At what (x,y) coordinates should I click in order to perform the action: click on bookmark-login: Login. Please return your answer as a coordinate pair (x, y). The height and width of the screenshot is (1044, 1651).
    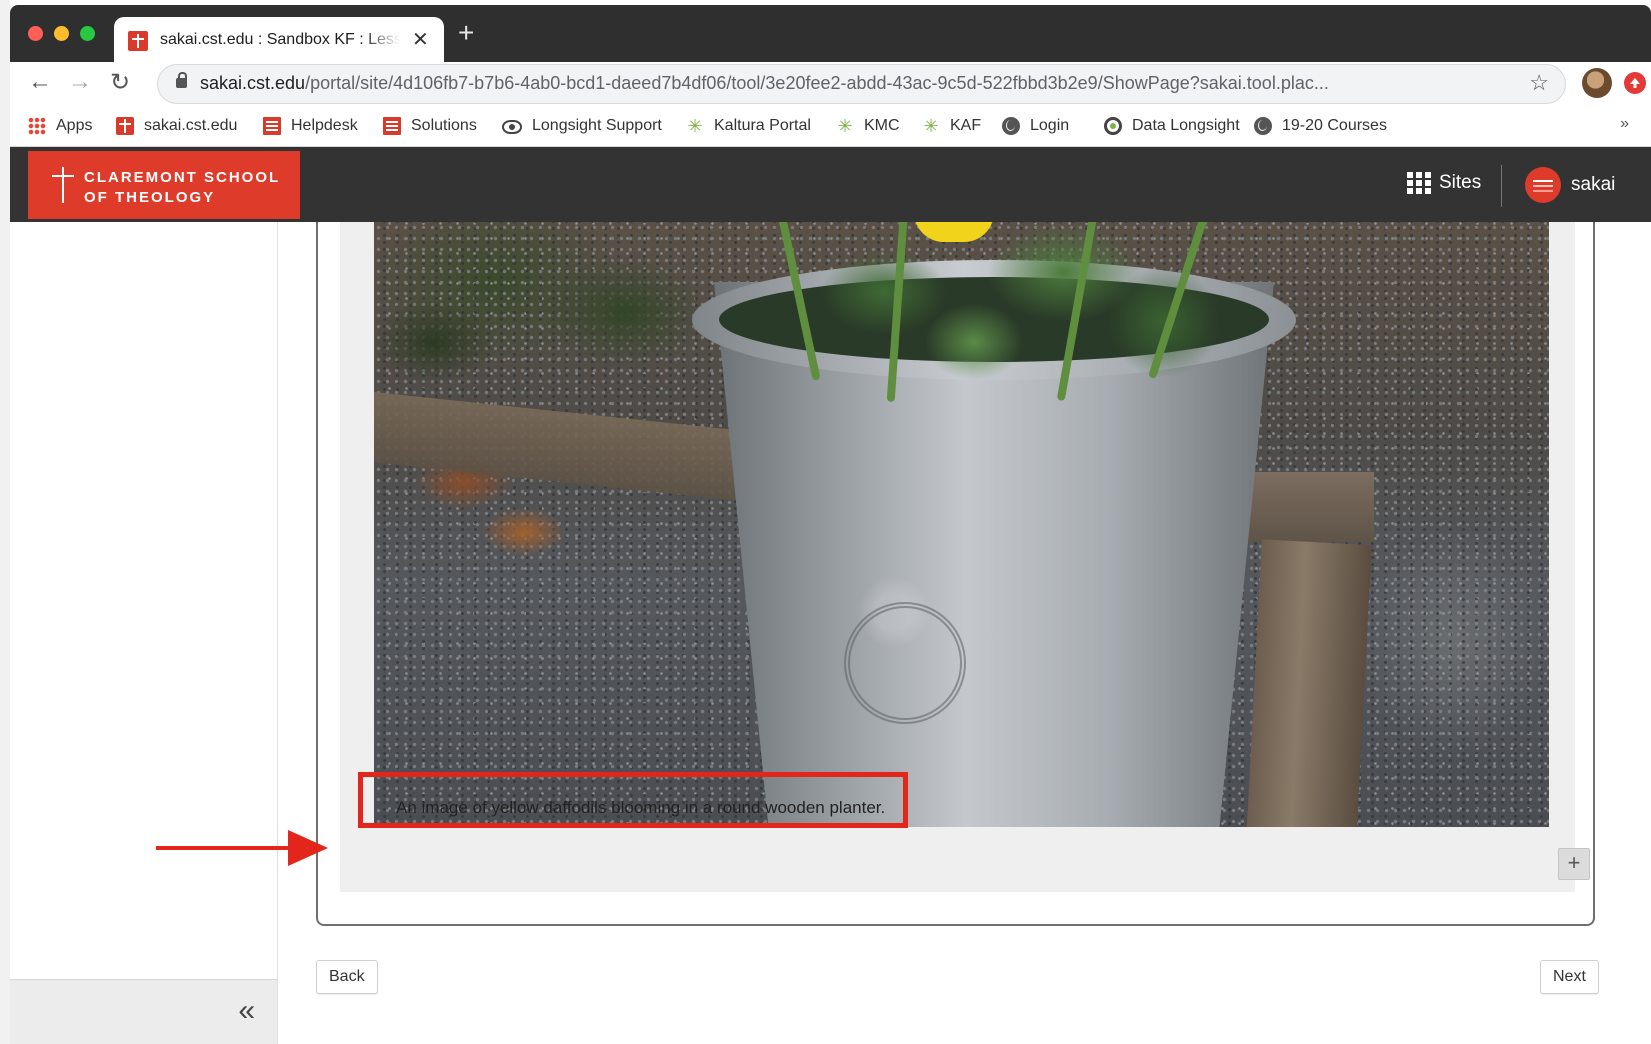
    Looking at the image, I should click on (1035, 126).